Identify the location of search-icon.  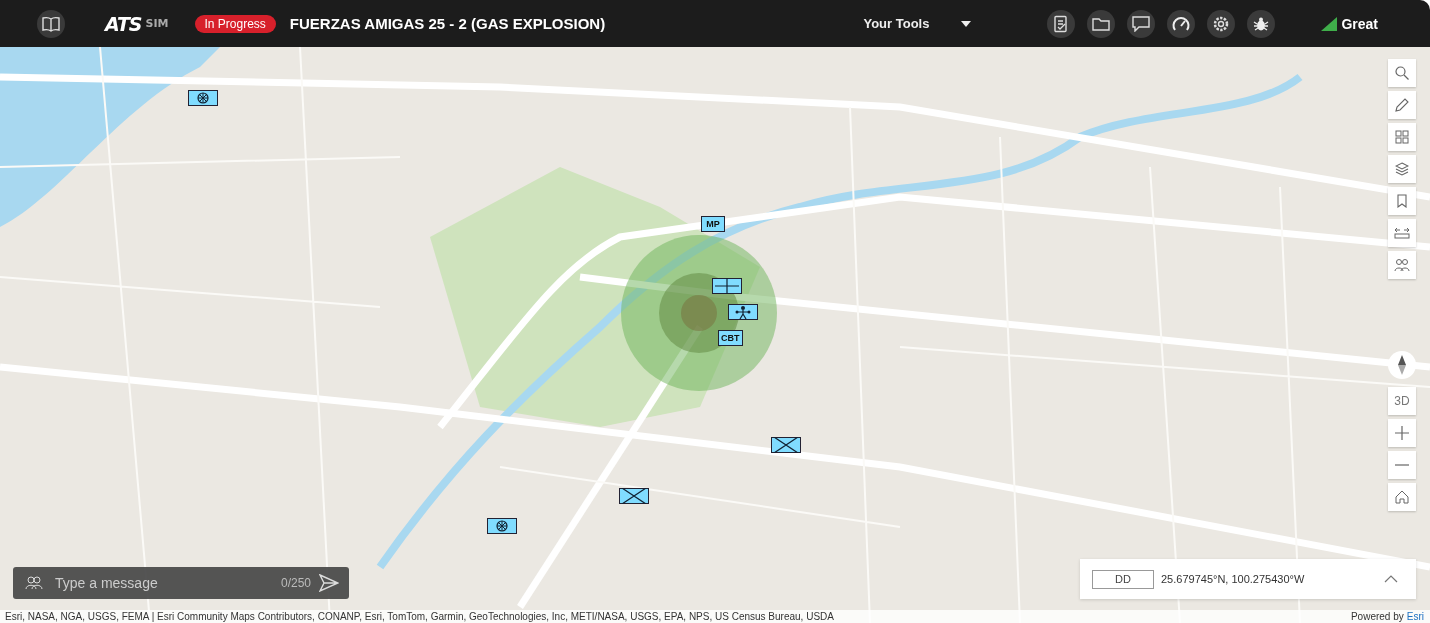
(1402, 73).